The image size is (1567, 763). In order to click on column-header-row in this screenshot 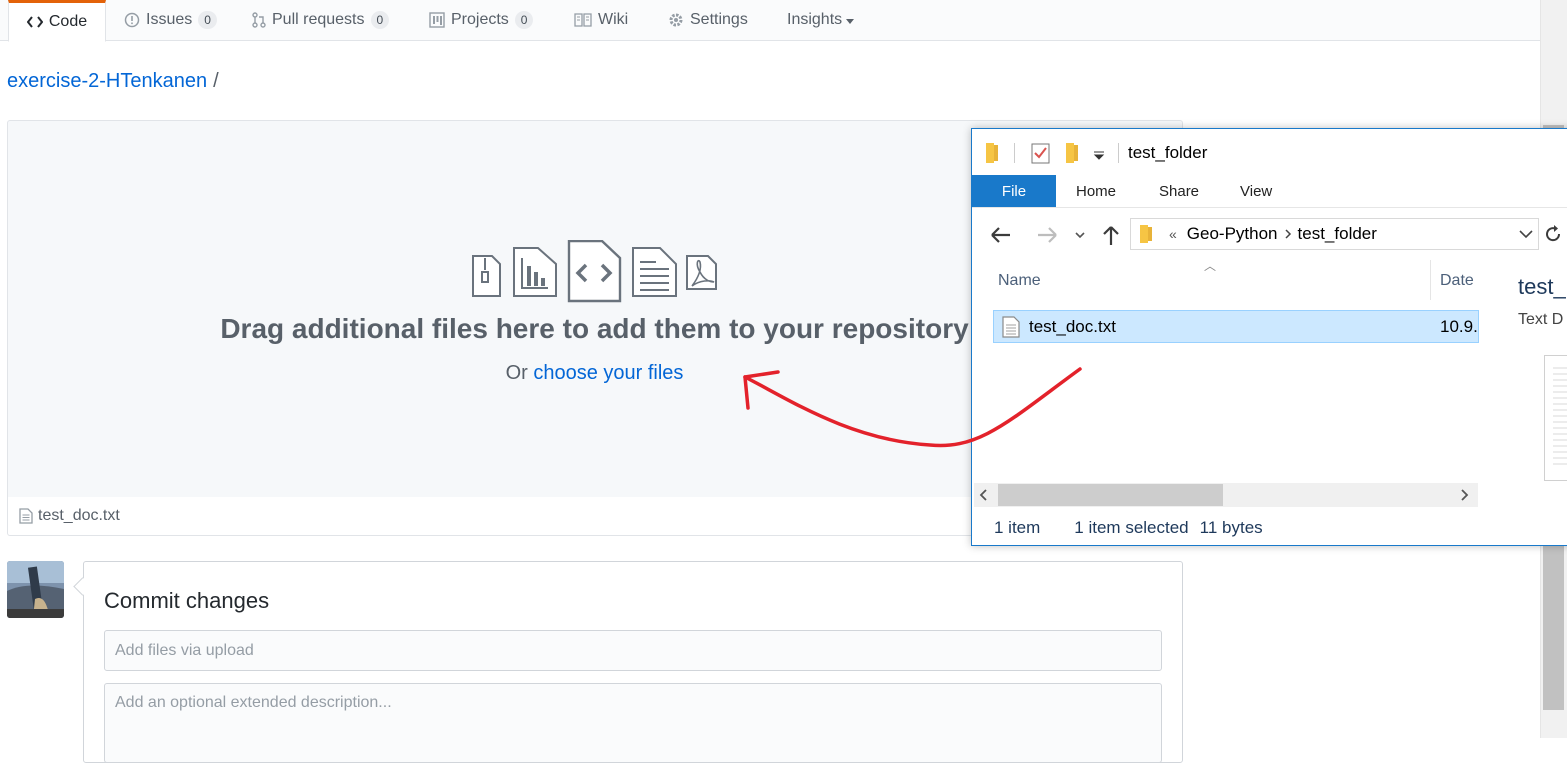, I will do `click(1225, 281)`.